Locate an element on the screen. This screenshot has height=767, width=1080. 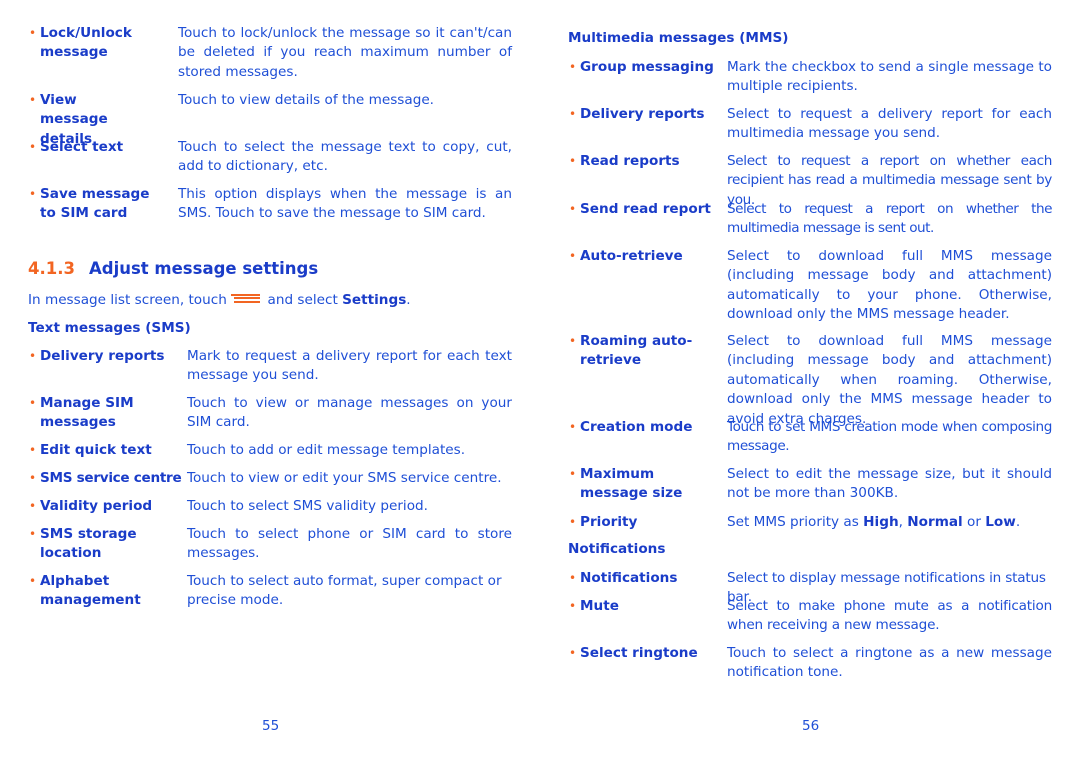
item-term: Edit quick text is located at coordinates (107, 451).